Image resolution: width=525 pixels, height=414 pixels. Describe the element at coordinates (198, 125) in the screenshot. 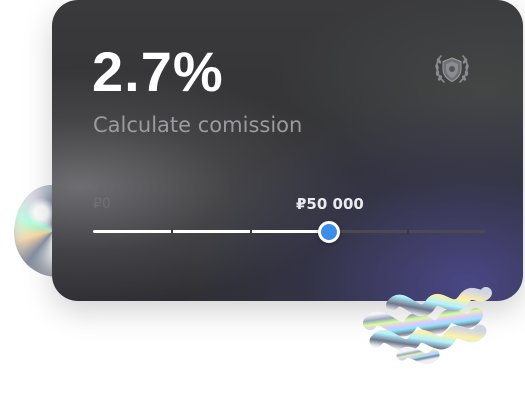

I see `calculate-commission-label: Calculate comission` at that location.